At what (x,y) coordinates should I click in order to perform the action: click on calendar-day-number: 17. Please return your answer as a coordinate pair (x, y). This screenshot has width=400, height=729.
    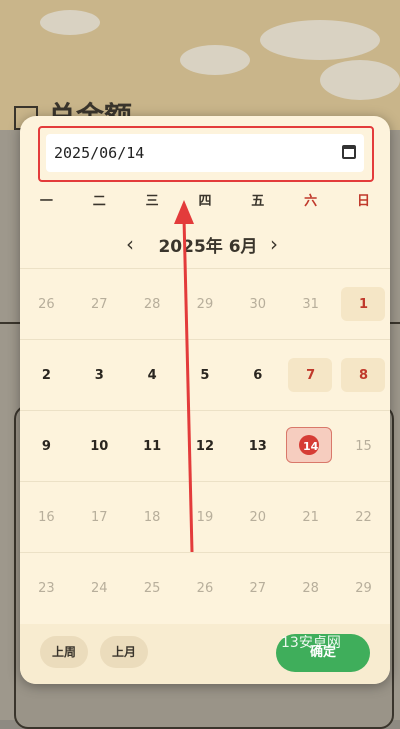
    Looking at the image, I should click on (99, 517).